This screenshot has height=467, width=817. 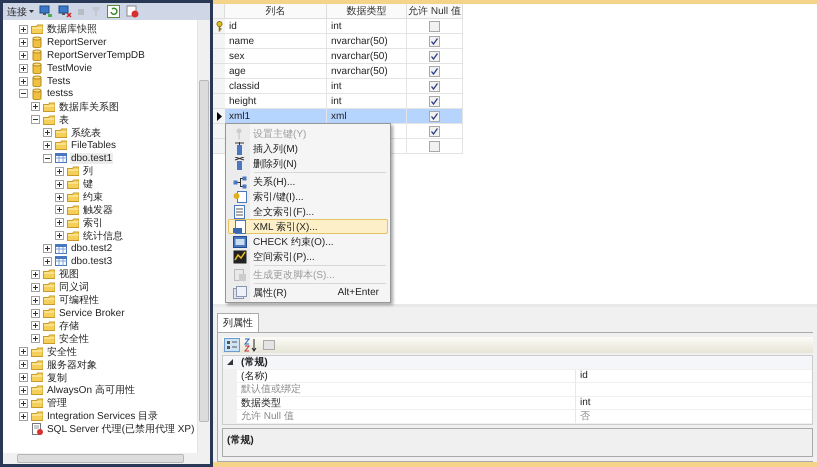 What do you see at coordinates (69, 325) in the screenshot?
I see `tree-item: 存储` at bounding box center [69, 325].